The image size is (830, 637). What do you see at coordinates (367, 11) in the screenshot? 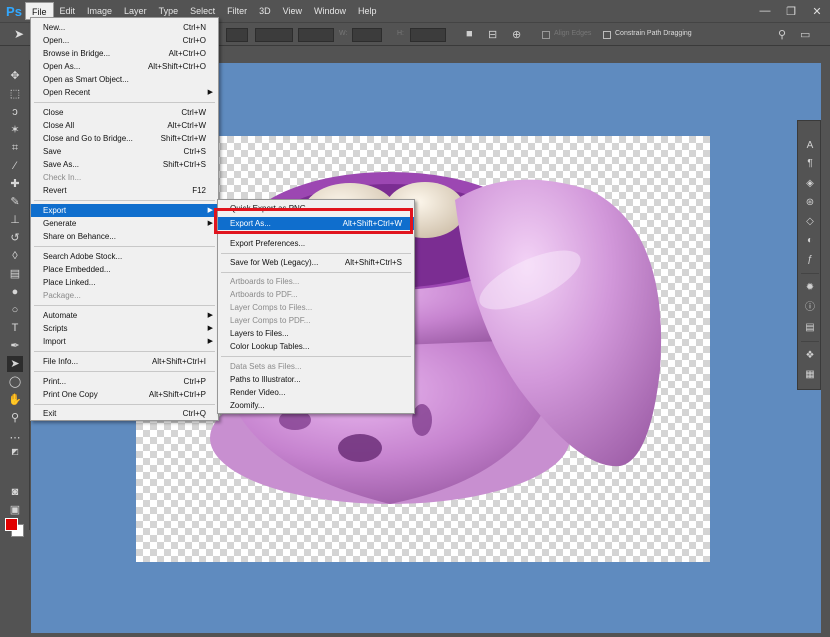
I see `menu-help: Help` at bounding box center [367, 11].